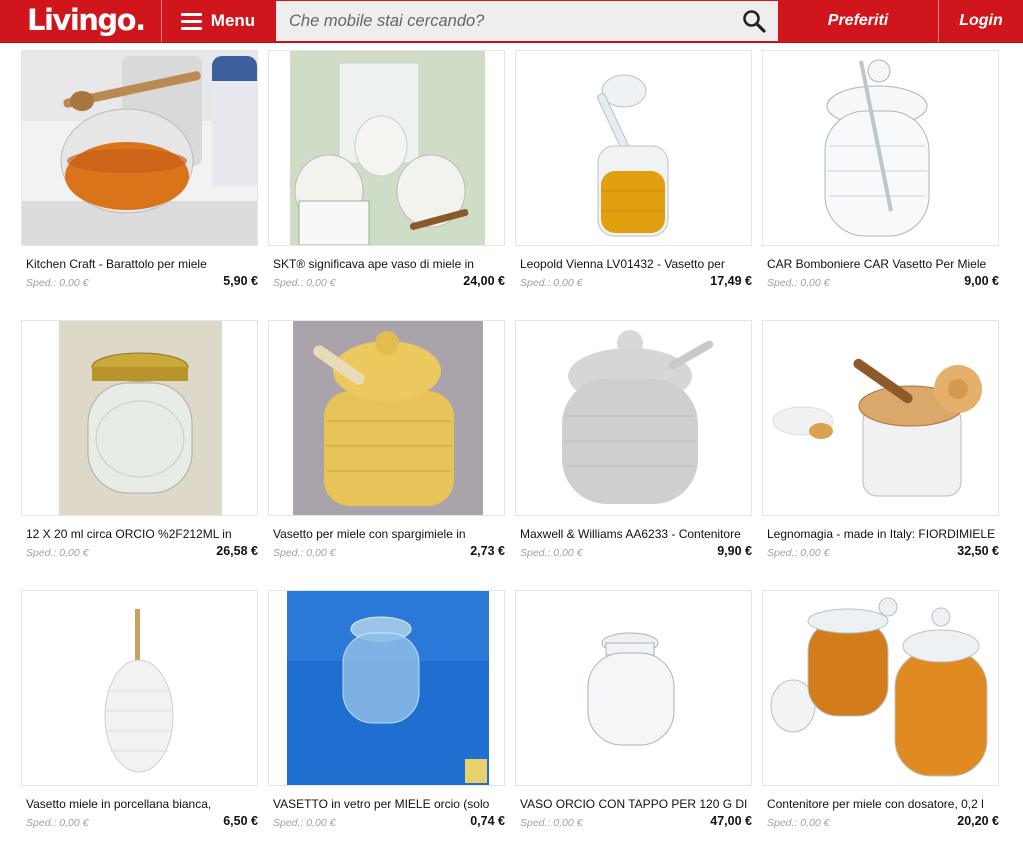 This screenshot has height=857, width=1023. I want to click on product-title: SKT® significava ape vaso di miele in, so click(389, 264).